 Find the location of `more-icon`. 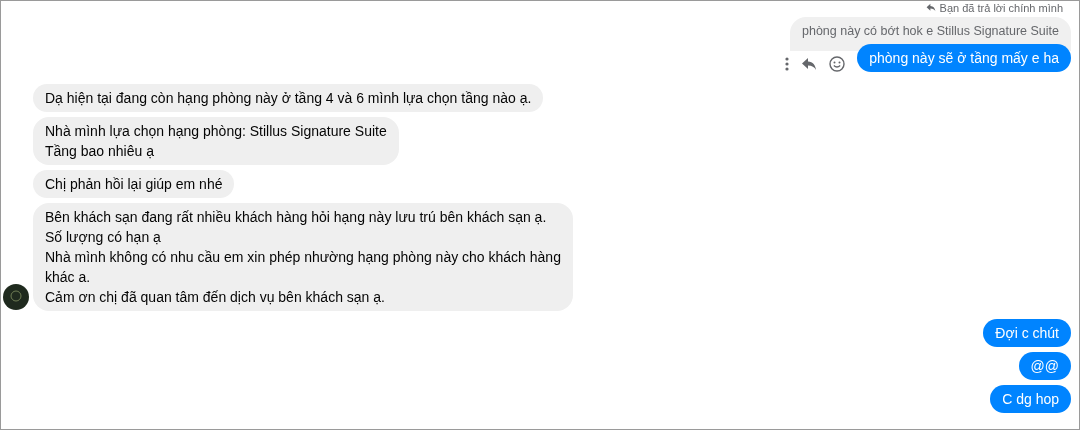

more-icon is located at coordinates (787, 63).